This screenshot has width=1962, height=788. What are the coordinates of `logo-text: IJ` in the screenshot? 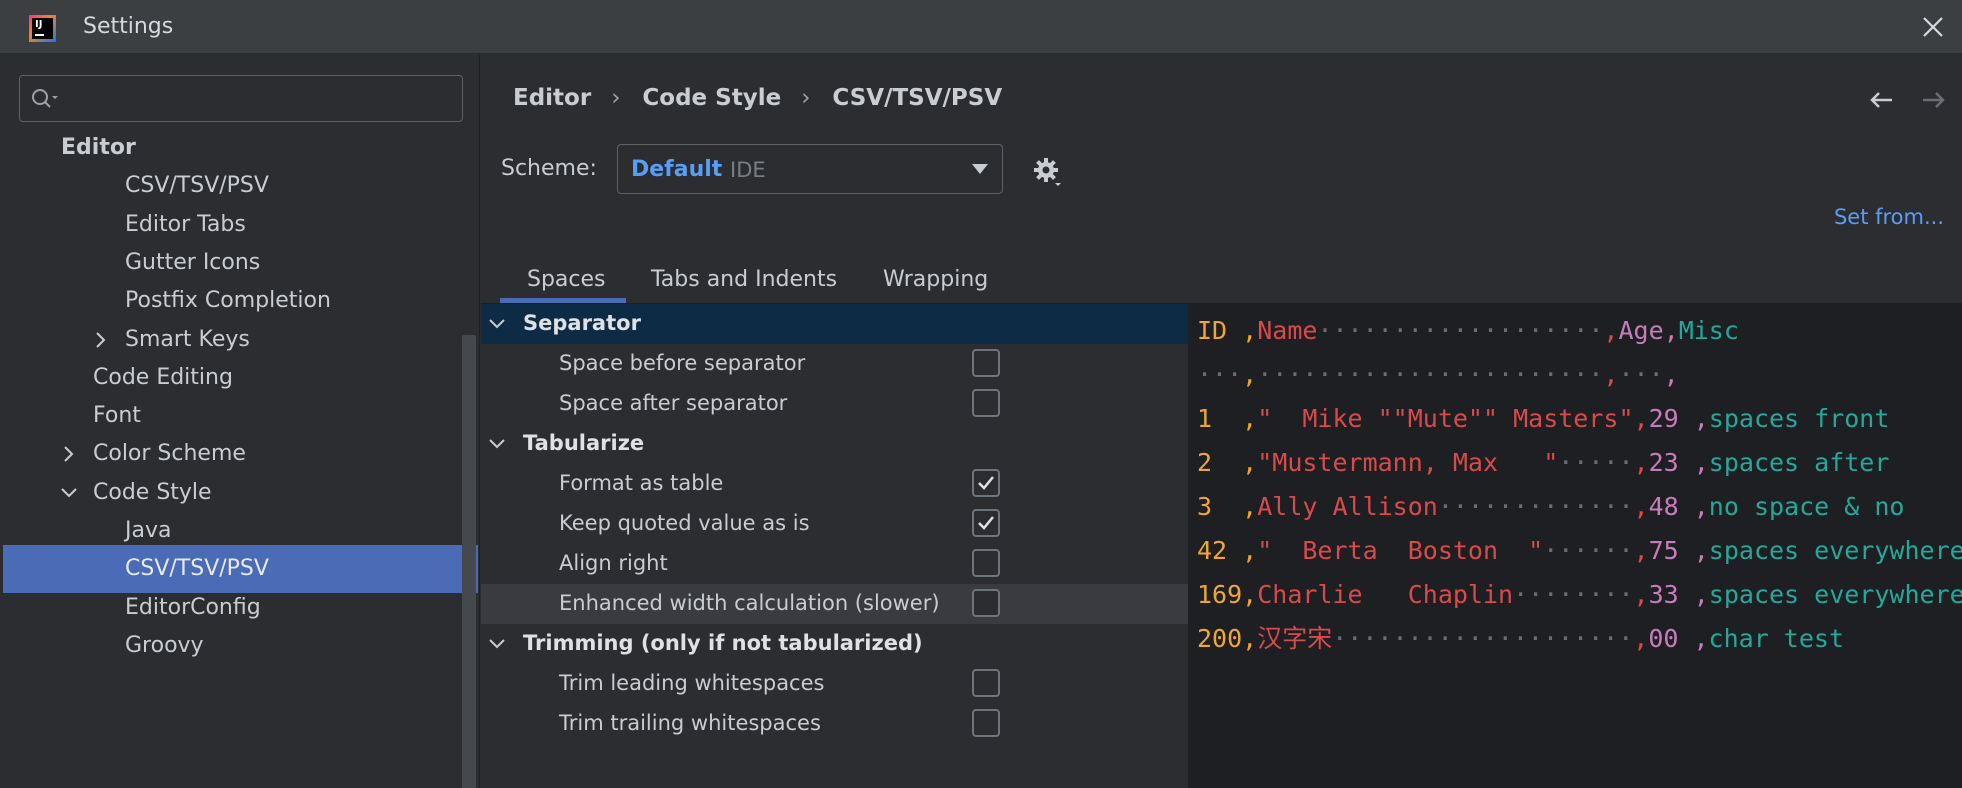 It's located at (42, 28).